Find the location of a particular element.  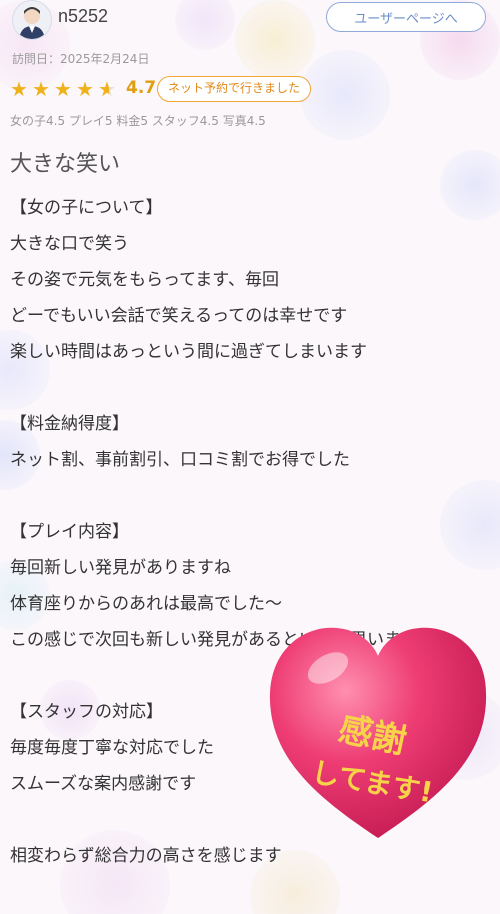

review-title: 大きな笑い is located at coordinates (65, 164).